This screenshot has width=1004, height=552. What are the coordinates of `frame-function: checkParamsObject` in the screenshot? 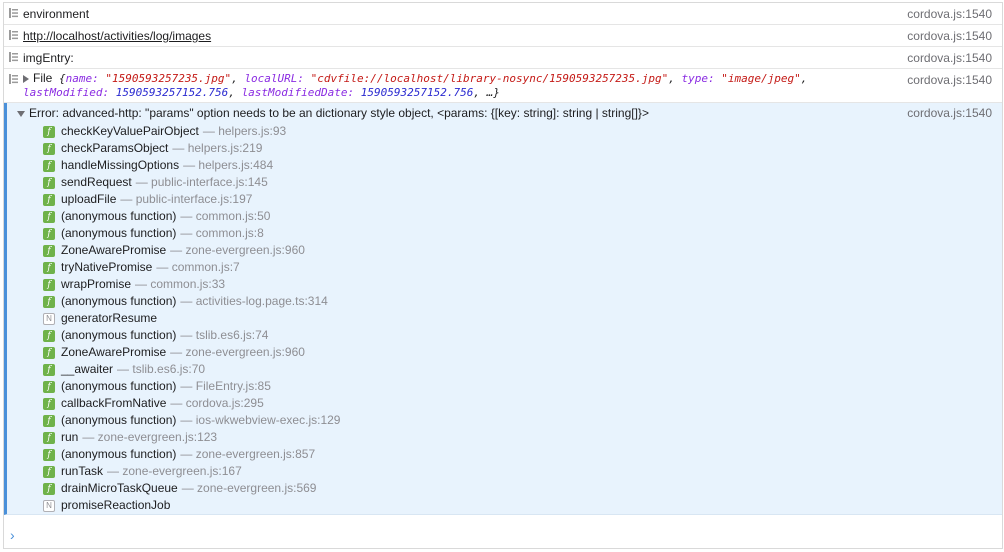 It's located at (115, 148).